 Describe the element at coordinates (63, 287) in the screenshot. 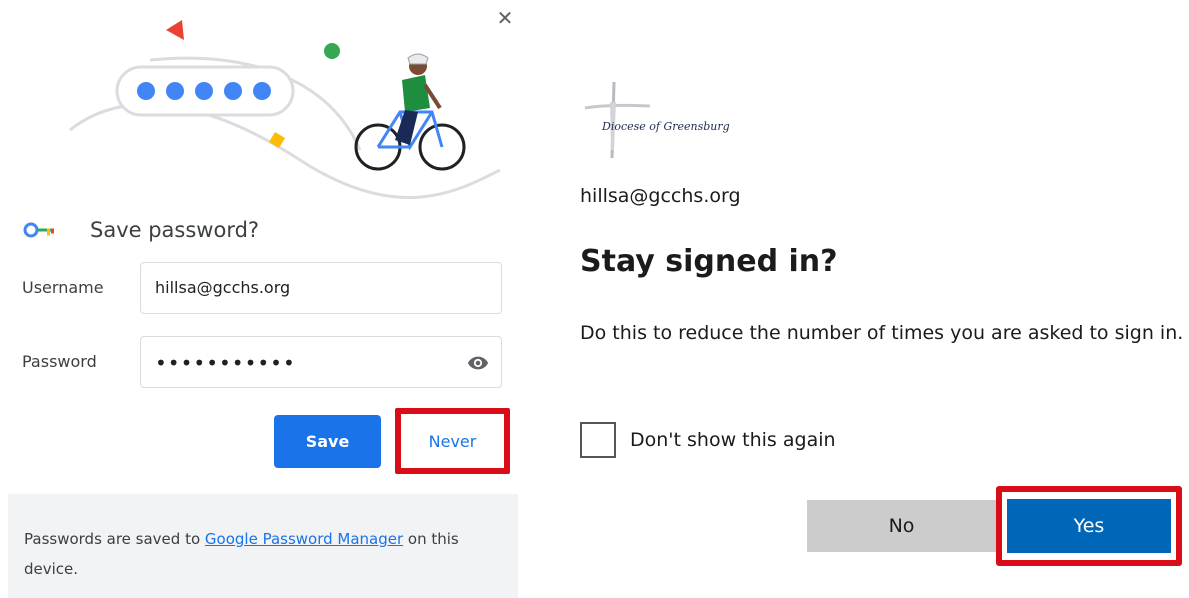

I see `username-label: Username` at that location.